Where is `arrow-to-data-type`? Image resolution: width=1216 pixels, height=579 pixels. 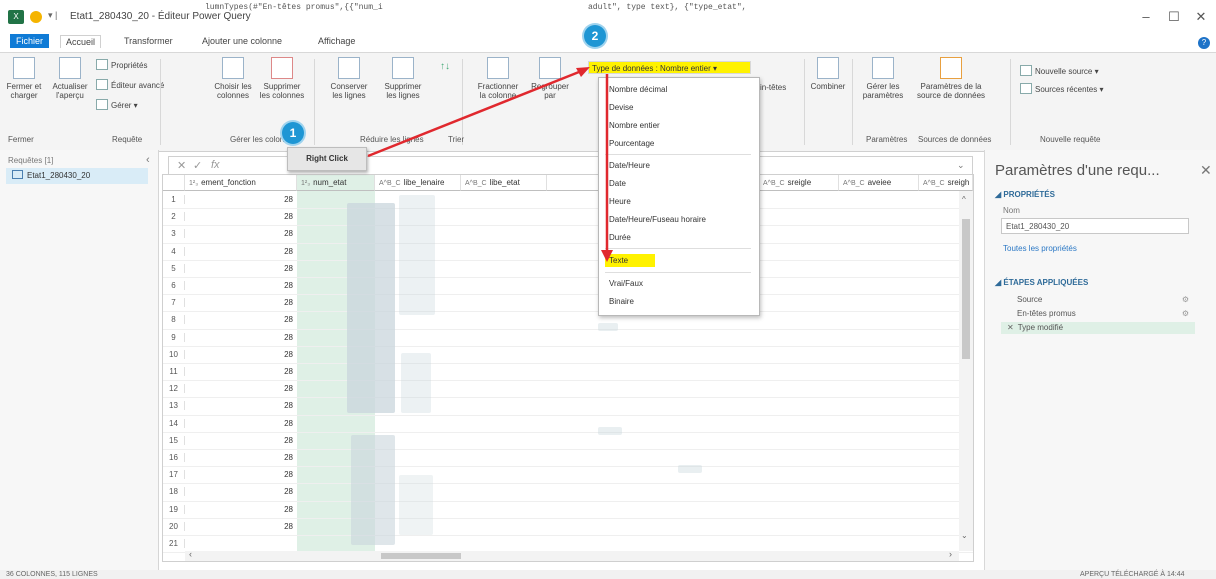 arrow-to-data-type is located at coordinates (476, 113).